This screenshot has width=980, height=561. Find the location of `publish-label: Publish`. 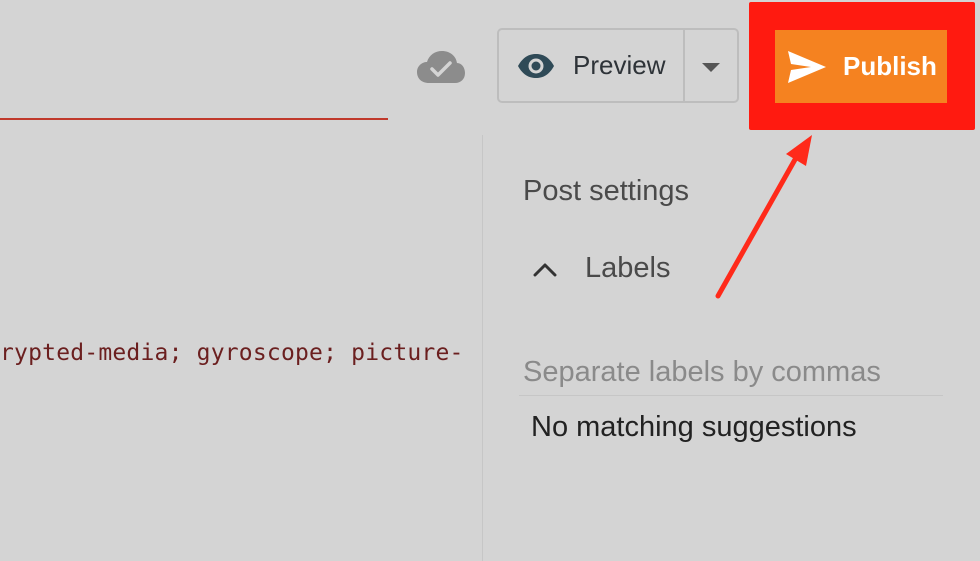

publish-label: Publish is located at coordinates (890, 66).